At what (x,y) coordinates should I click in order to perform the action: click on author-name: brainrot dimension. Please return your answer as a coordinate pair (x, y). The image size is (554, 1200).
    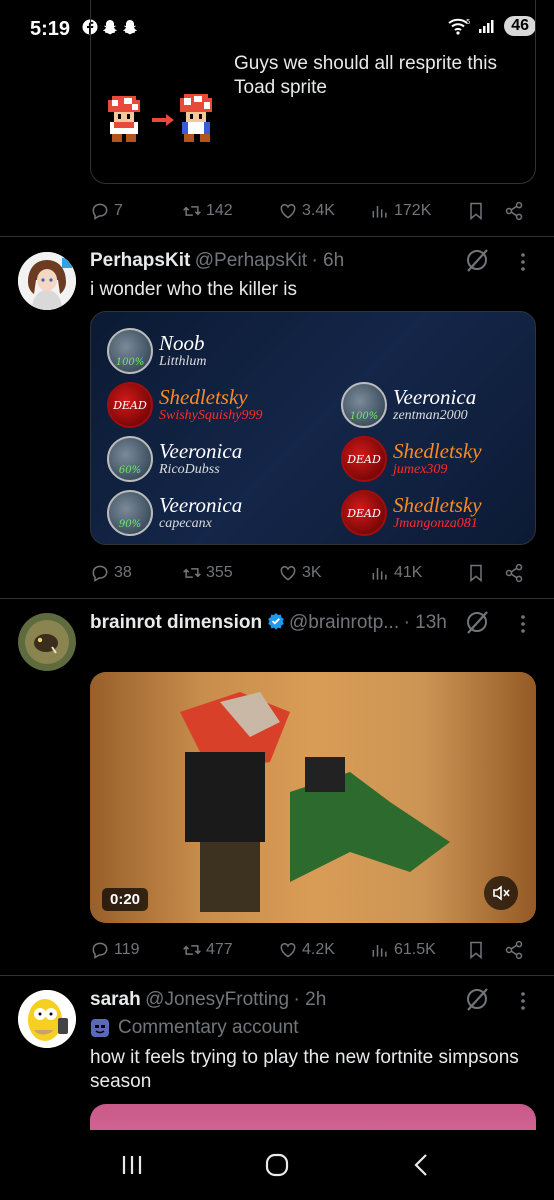
    Looking at the image, I should click on (176, 622).